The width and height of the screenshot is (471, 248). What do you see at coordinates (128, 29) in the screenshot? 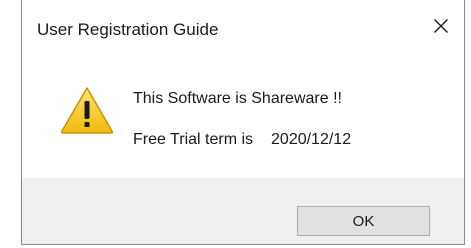
I see `dialog-title: User Registration Guide` at bounding box center [128, 29].